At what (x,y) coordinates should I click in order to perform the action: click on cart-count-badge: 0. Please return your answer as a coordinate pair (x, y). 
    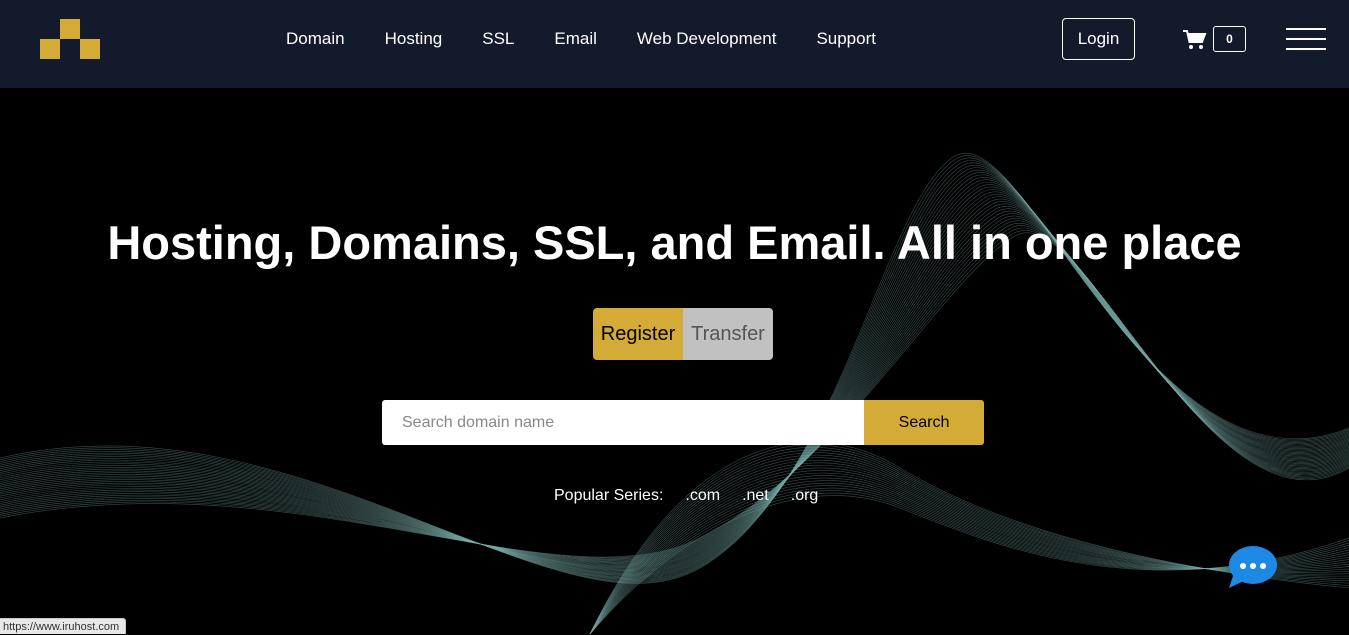
    Looking at the image, I should click on (1229, 39).